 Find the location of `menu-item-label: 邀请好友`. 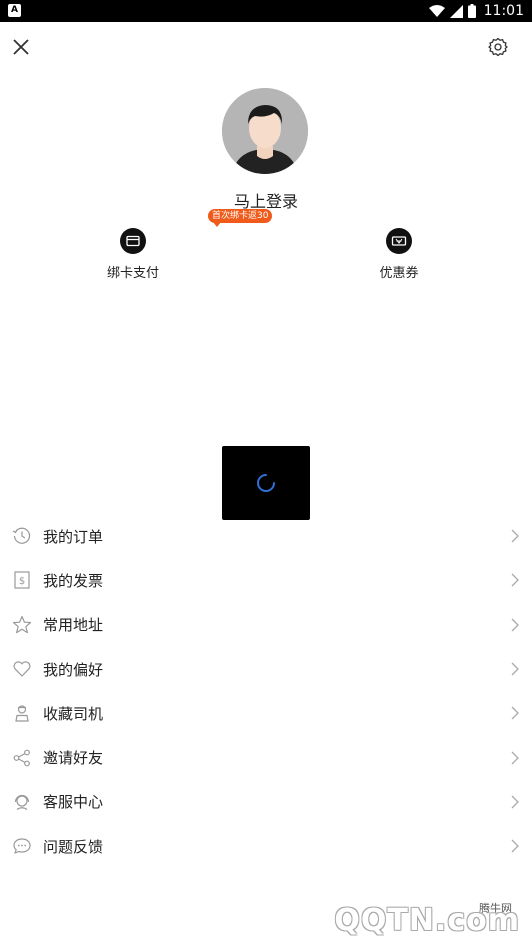

menu-item-label: 邀请好友 is located at coordinates (73, 758).